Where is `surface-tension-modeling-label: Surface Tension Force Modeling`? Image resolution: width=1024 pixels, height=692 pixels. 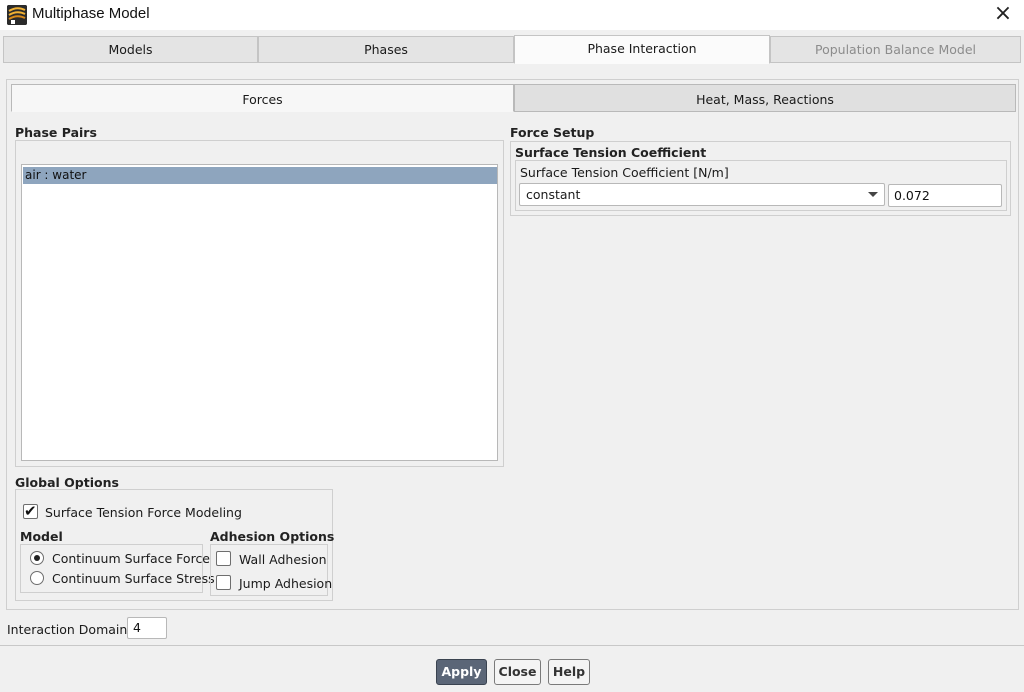
surface-tension-modeling-label: Surface Tension Force Modeling is located at coordinates (143, 512).